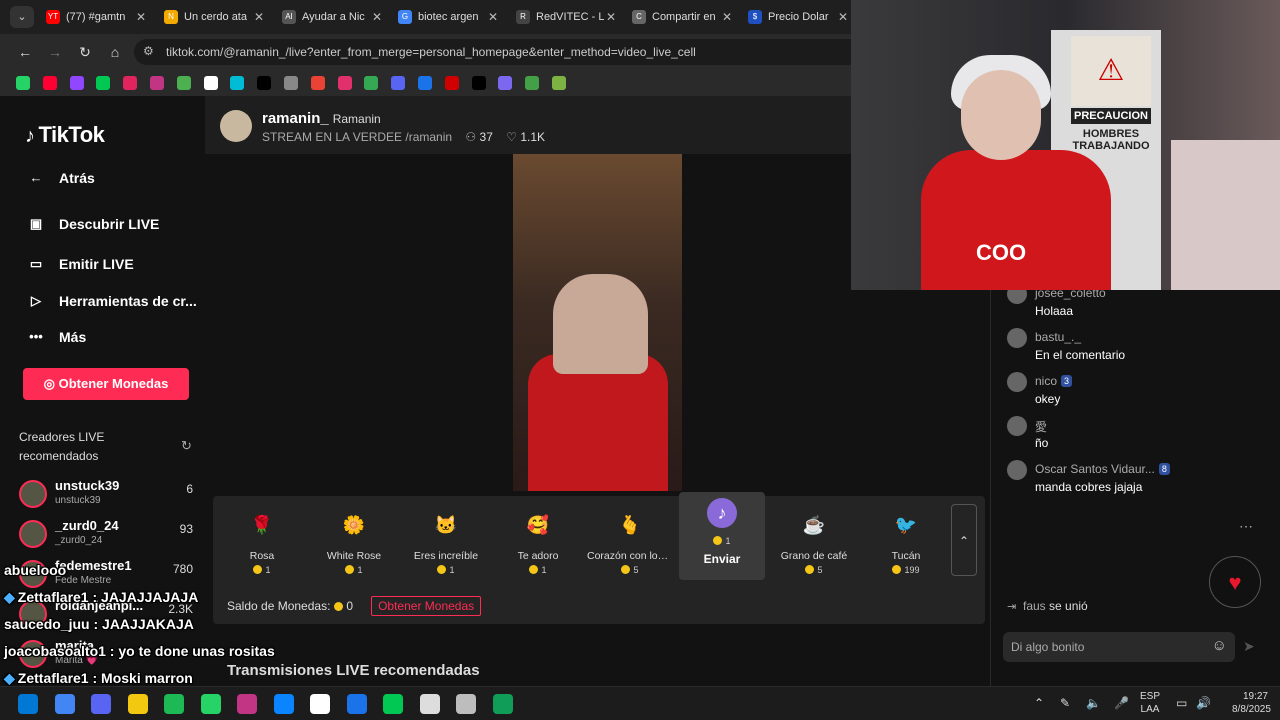  What do you see at coordinates (60, 178) in the screenshot?
I see `nav-back: ← Atrás` at bounding box center [60, 178].